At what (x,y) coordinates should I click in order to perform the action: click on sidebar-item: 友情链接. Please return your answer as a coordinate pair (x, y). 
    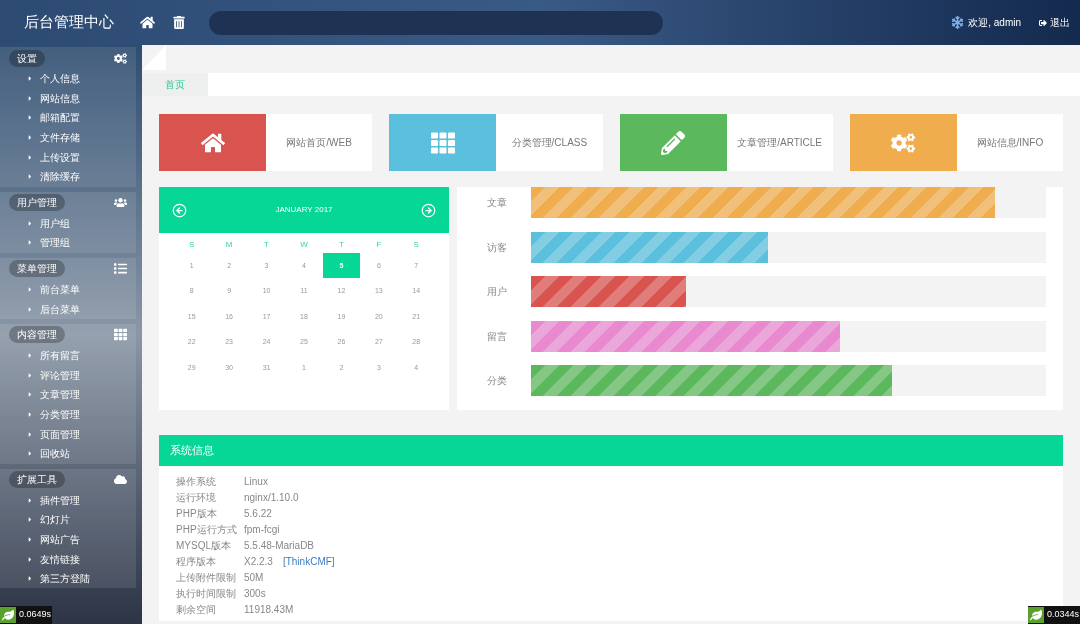
    Looking at the image, I should click on (68, 559).